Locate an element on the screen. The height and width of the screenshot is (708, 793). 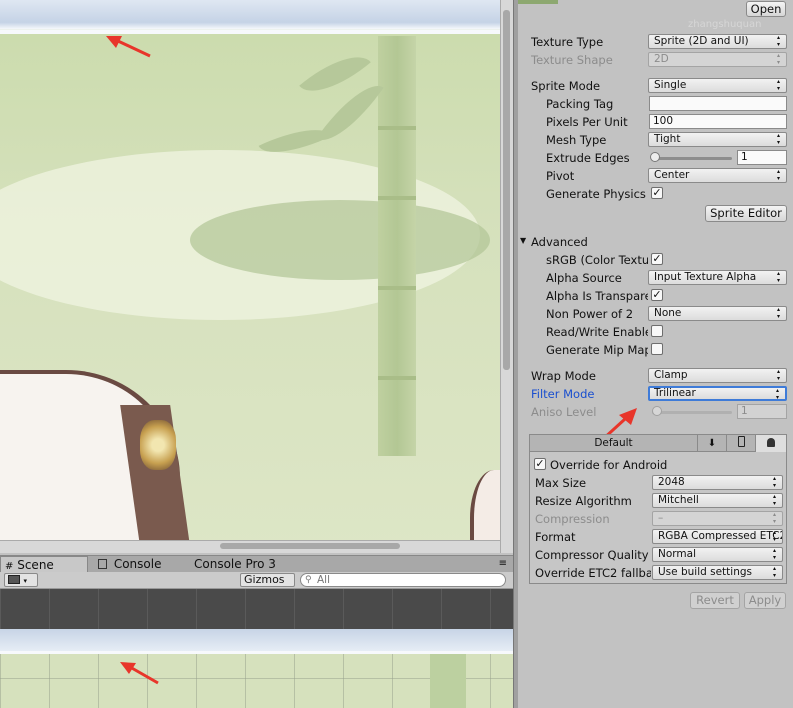
format-row: Format RGBA Compressed ETC2 8 bits is located at coordinates (660, 537).